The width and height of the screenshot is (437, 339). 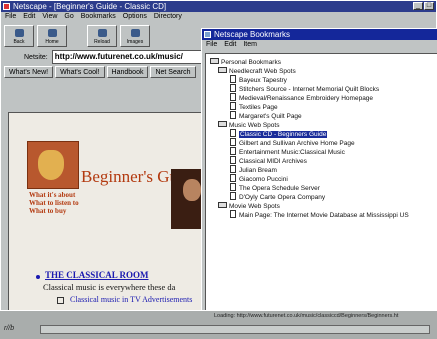 What do you see at coordinates (127, 57) in the screenshot?
I see `location-input: http://www.futurenet.co.uk/music/` at bounding box center [127, 57].